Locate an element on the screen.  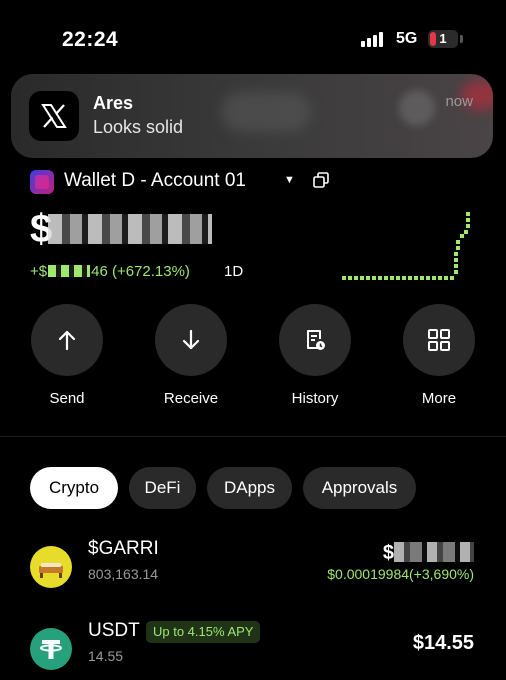
garri-token-icon is located at coordinates (51, 567).